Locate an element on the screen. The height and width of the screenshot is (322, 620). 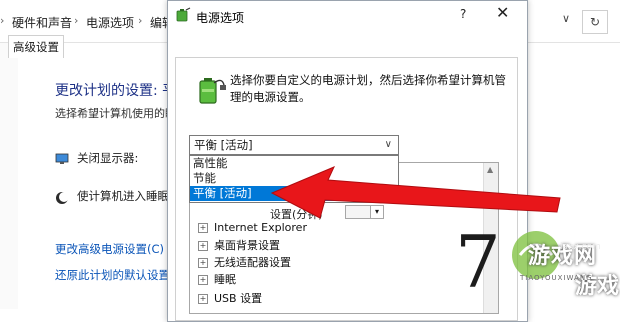
power-plan-select: 平衡 [活动] ∨ is located at coordinates (294, 145).